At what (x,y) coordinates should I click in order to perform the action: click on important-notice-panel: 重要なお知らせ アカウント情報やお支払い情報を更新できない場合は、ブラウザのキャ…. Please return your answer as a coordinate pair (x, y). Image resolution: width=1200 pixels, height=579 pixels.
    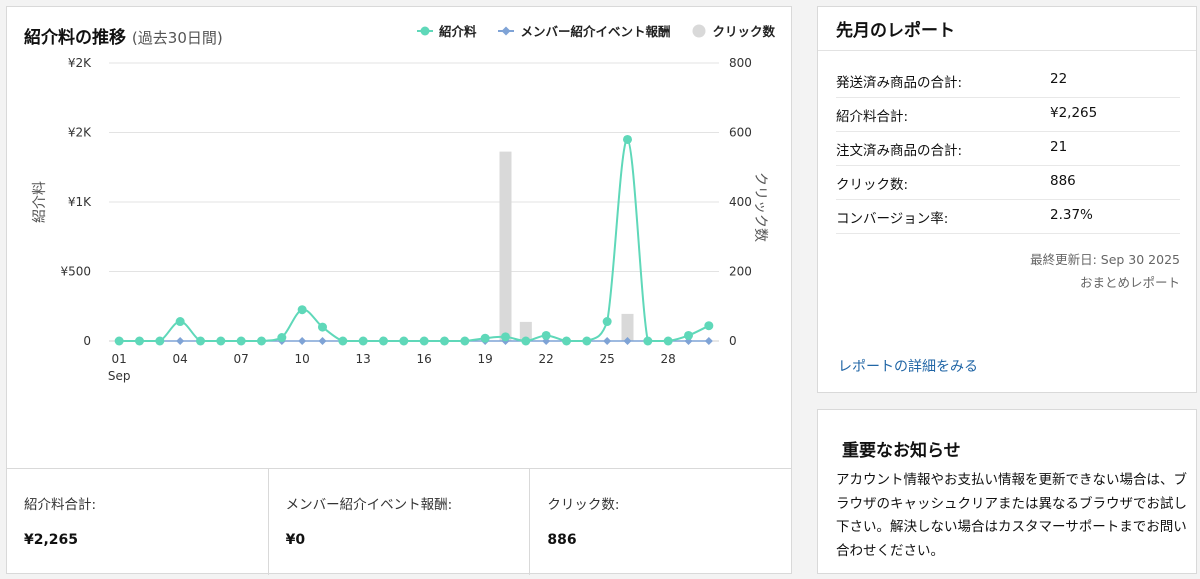
    Looking at the image, I should click on (1007, 491).